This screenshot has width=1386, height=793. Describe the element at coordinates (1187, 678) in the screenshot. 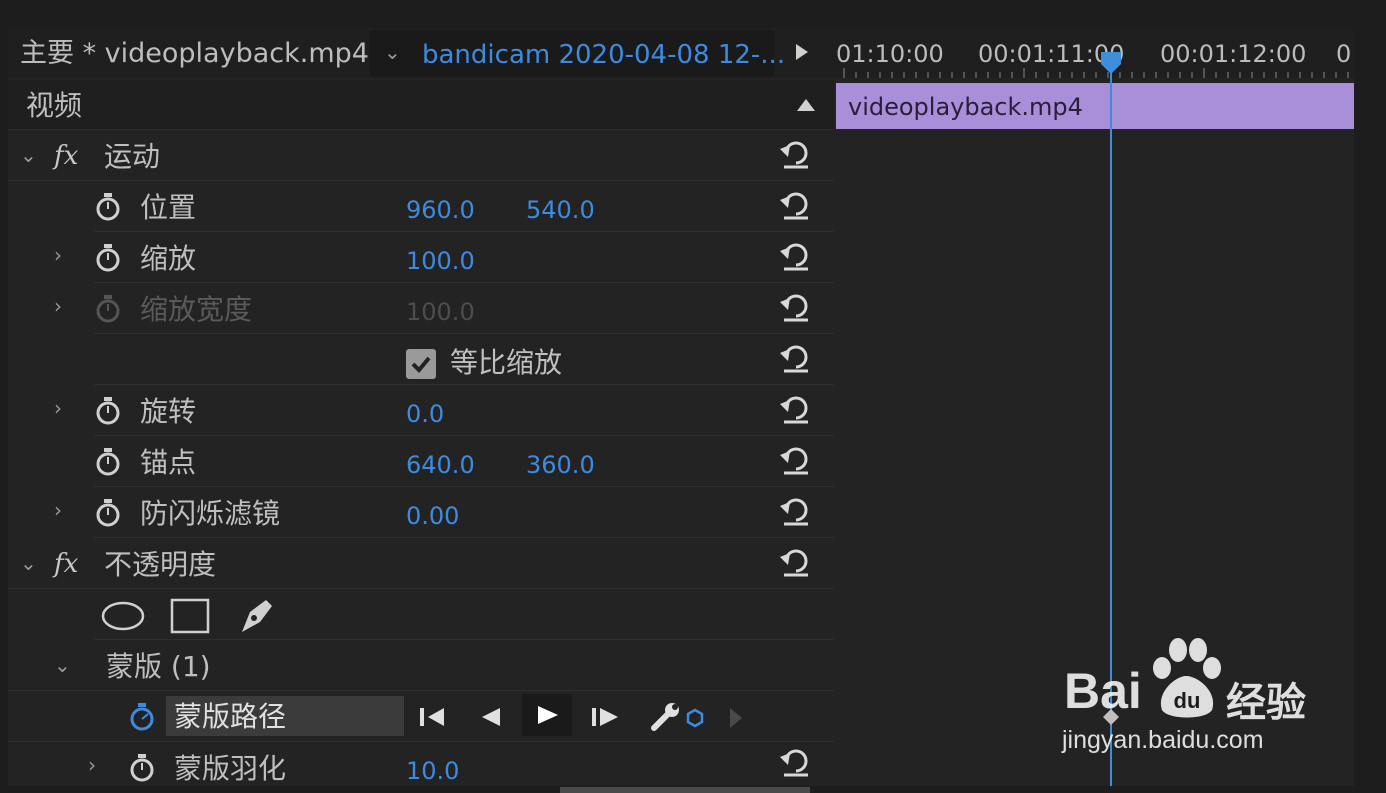

I see `paw-logo-icon: du` at that location.